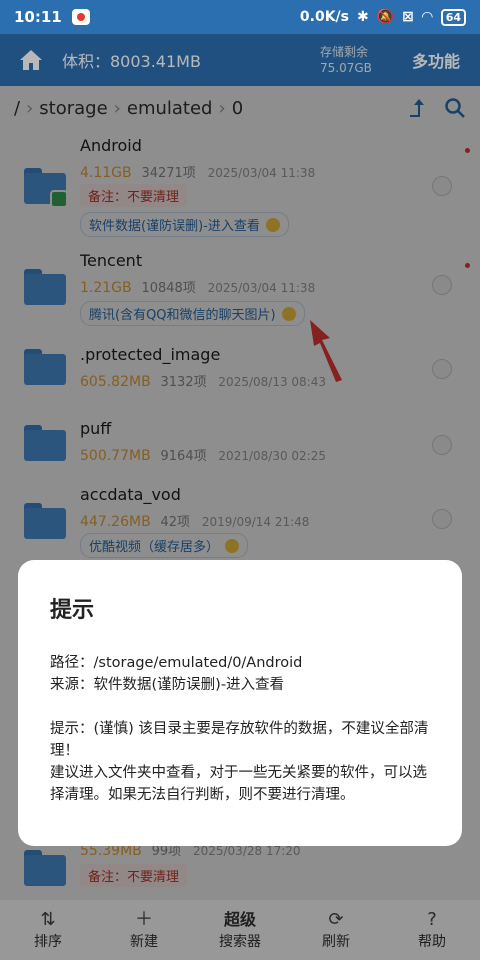 This screenshot has width=480, height=960. What do you see at coordinates (240, 17) in the screenshot?
I see `status-bar: 10:11 0.0K/s ✱ 🔕 ⊠ ◠ 64` at bounding box center [240, 17].